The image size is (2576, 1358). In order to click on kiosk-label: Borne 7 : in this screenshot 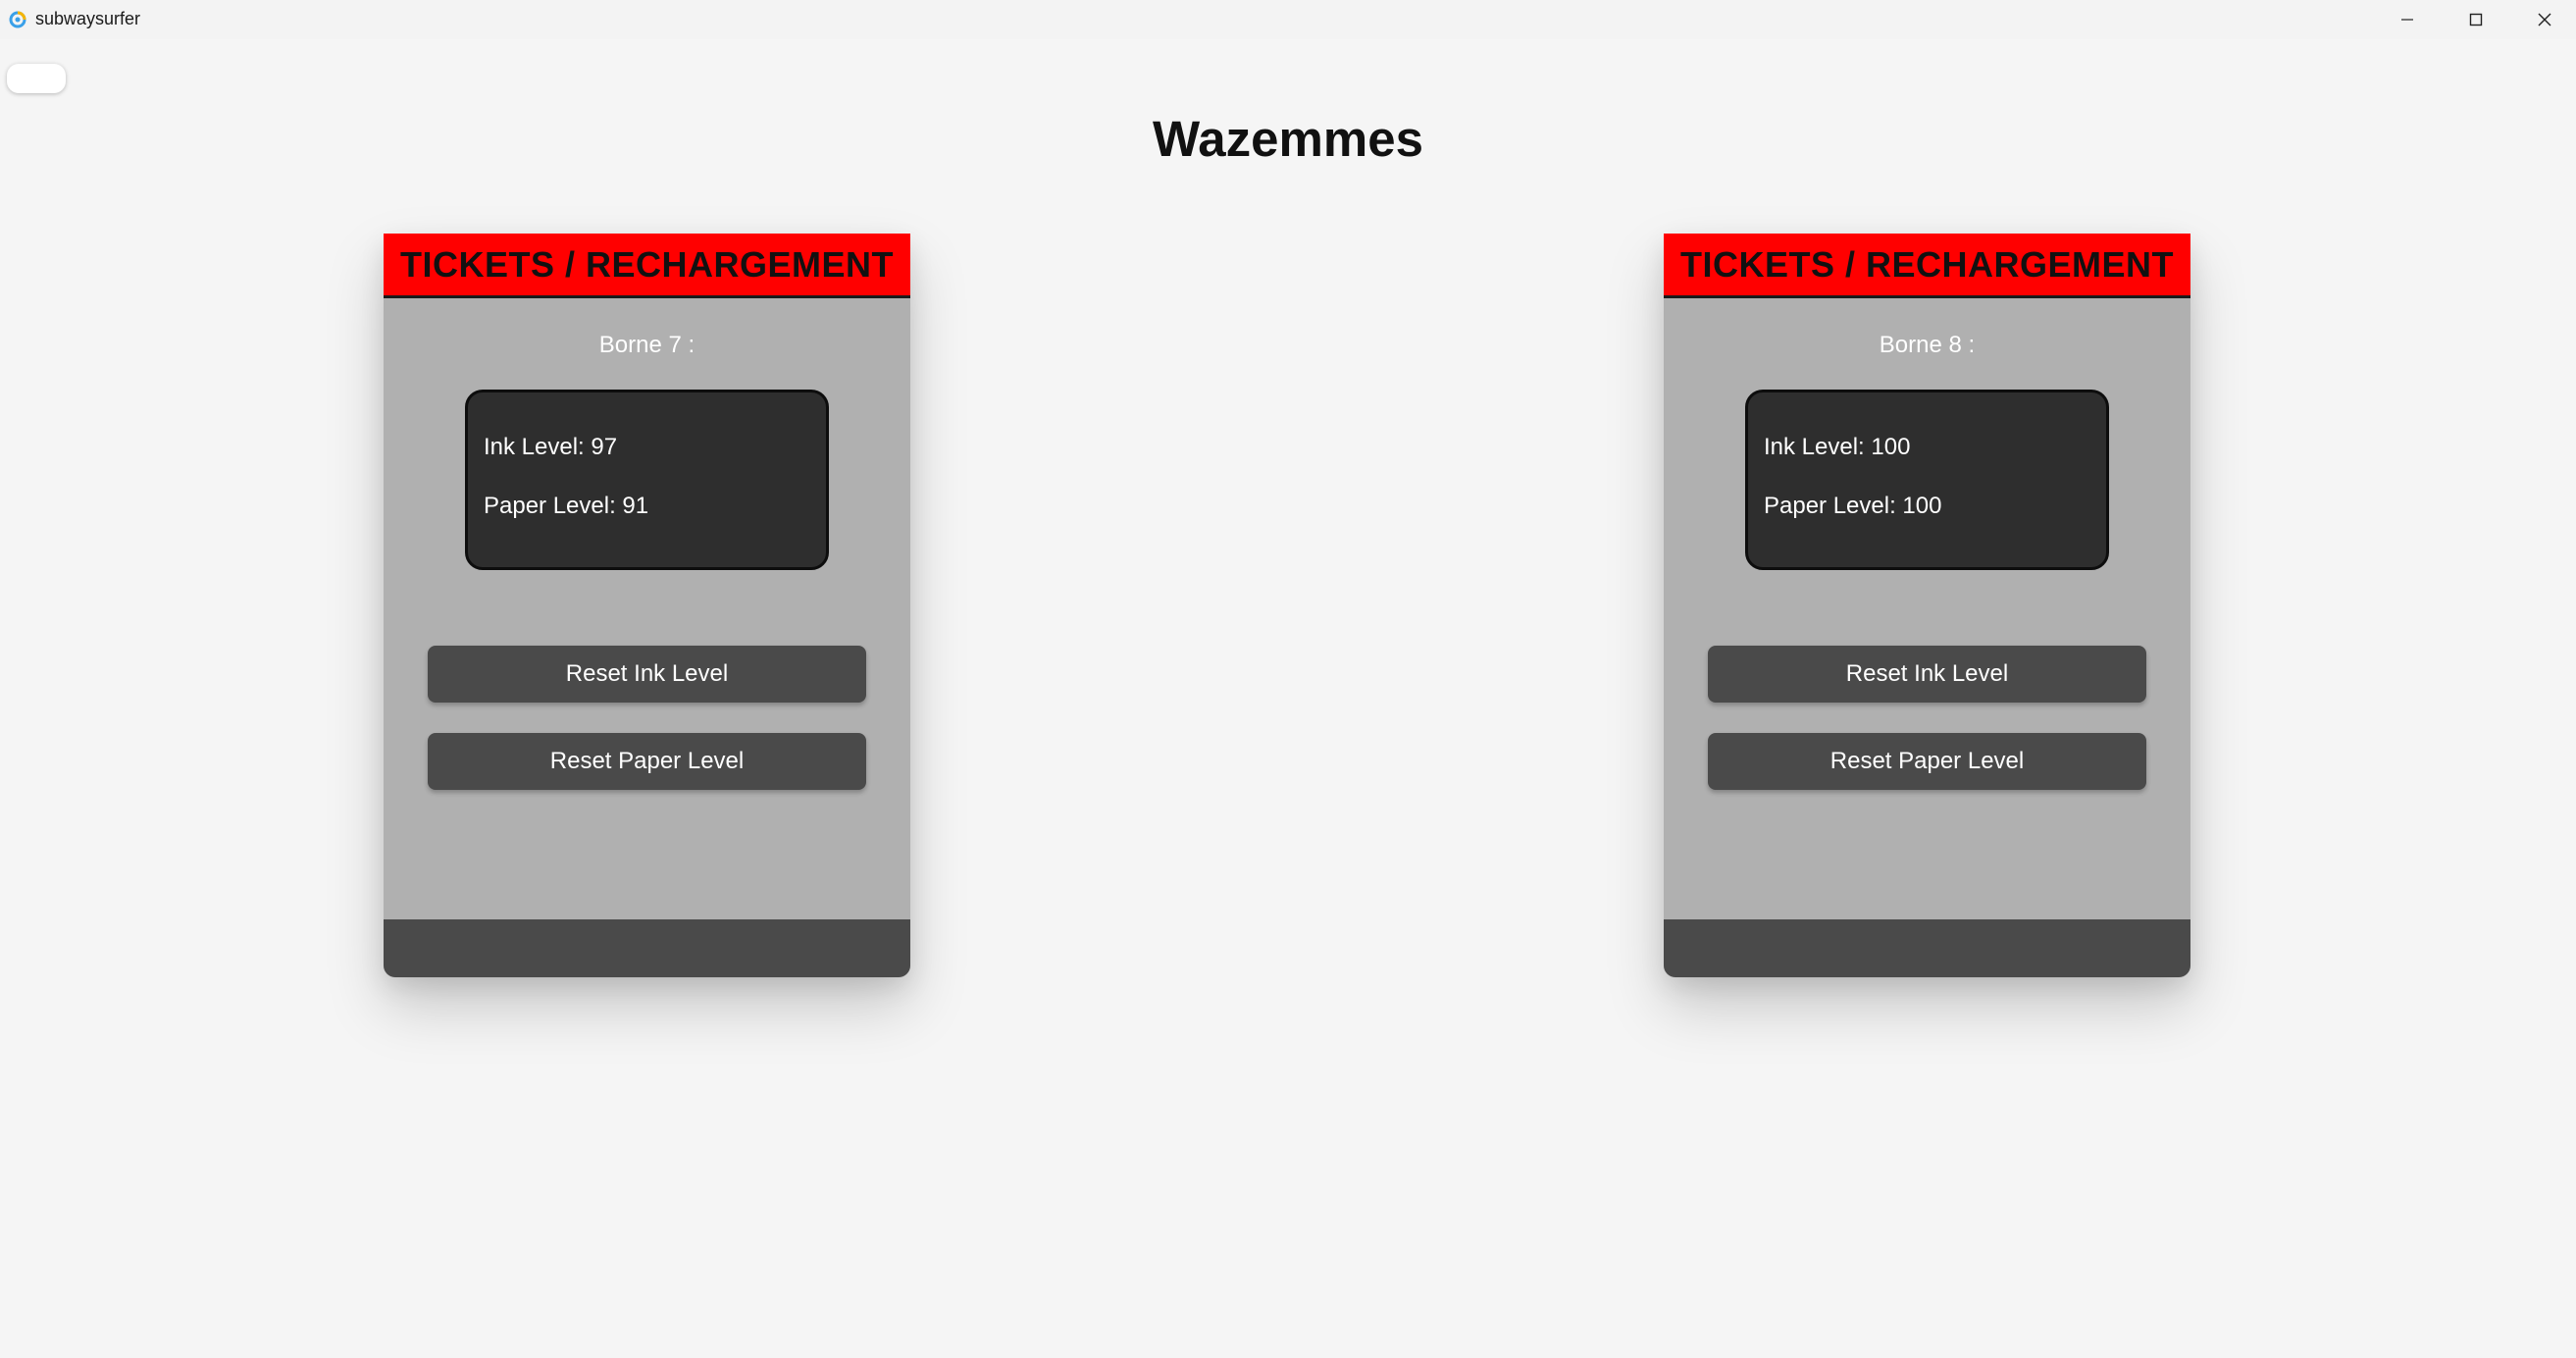, I will do `click(647, 345)`.